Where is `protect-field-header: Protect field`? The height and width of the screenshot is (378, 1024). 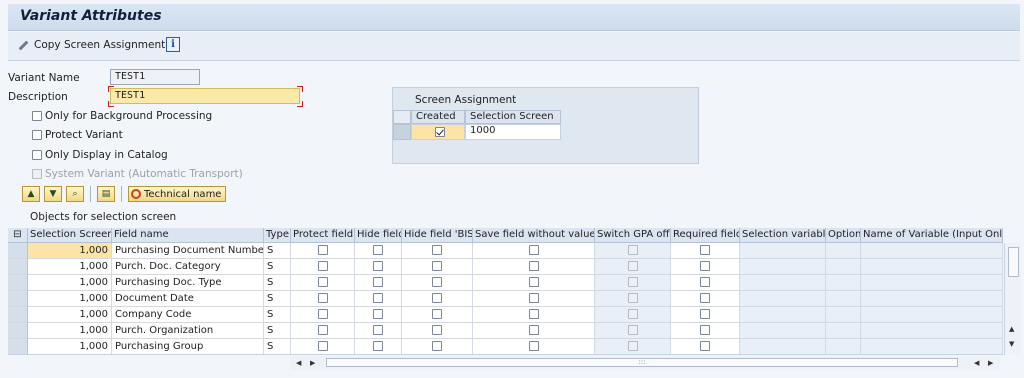
protect-field-header: Protect field is located at coordinates (323, 235).